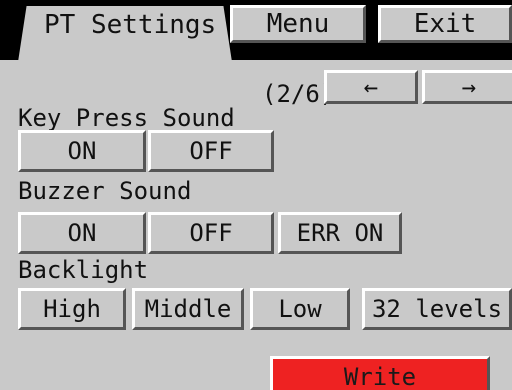  What do you see at coordinates (72, 309) in the screenshot?
I see `backlight-high-button: High` at bounding box center [72, 309].